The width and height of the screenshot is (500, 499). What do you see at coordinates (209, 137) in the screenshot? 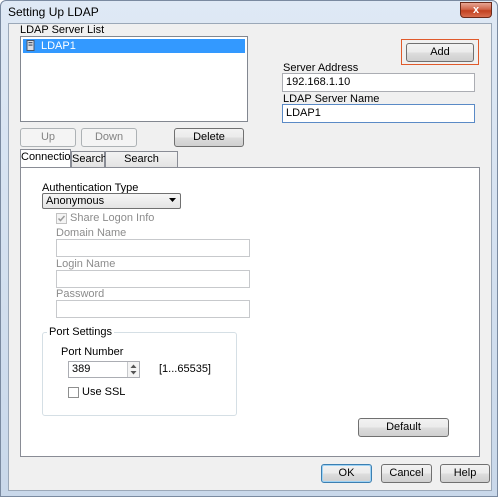
I see `delete-button: Delete` at bounding box center [209, 137].